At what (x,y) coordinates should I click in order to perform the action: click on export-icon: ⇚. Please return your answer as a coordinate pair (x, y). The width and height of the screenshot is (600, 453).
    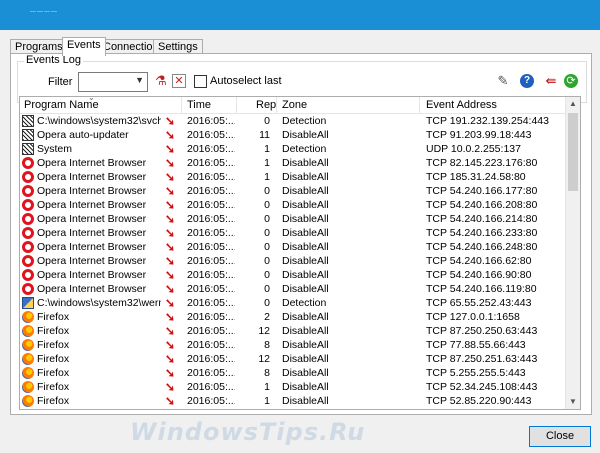
    Looking at the image, I should click on (551, 81).